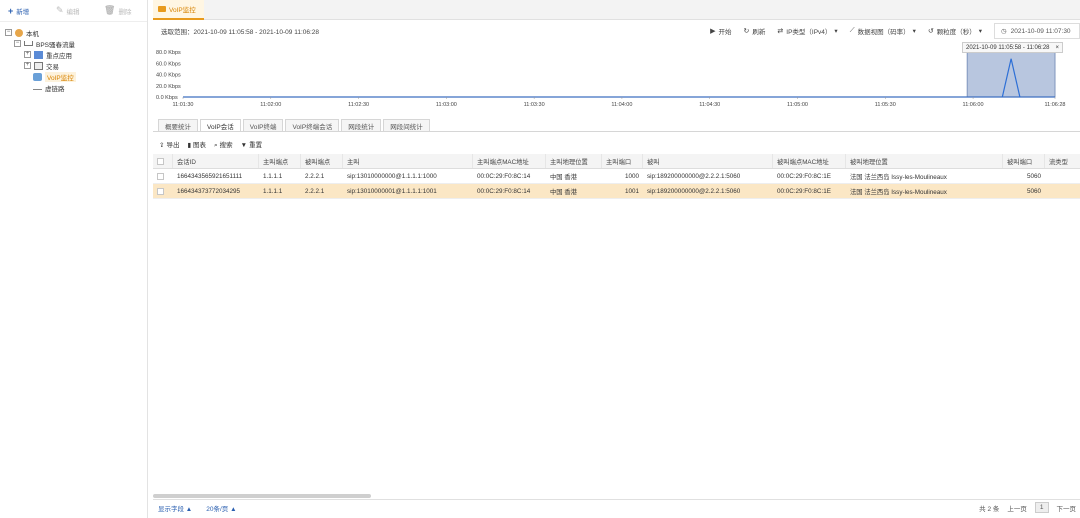 The height and width of the screenshot is (518, 1080). Describe the element at coordinates (73, 76) in the screenshot. I see `tree-item-voip: VoIP监控` at that location.